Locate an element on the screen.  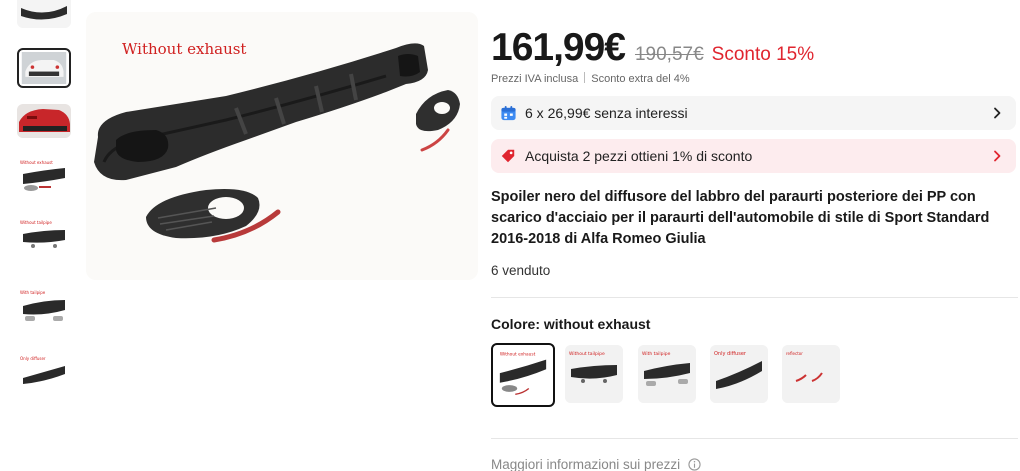
extra-discount: Sconto extra del 4% is located at coordinates (640, 79).